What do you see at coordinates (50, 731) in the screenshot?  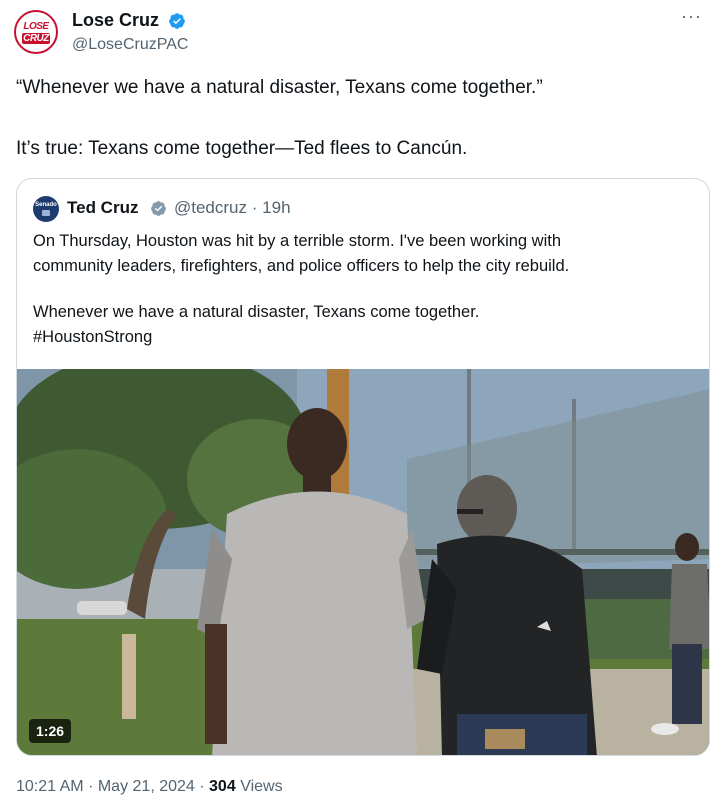 I see `video-duration-badge: 1:26` at bounding box center [50, 731].